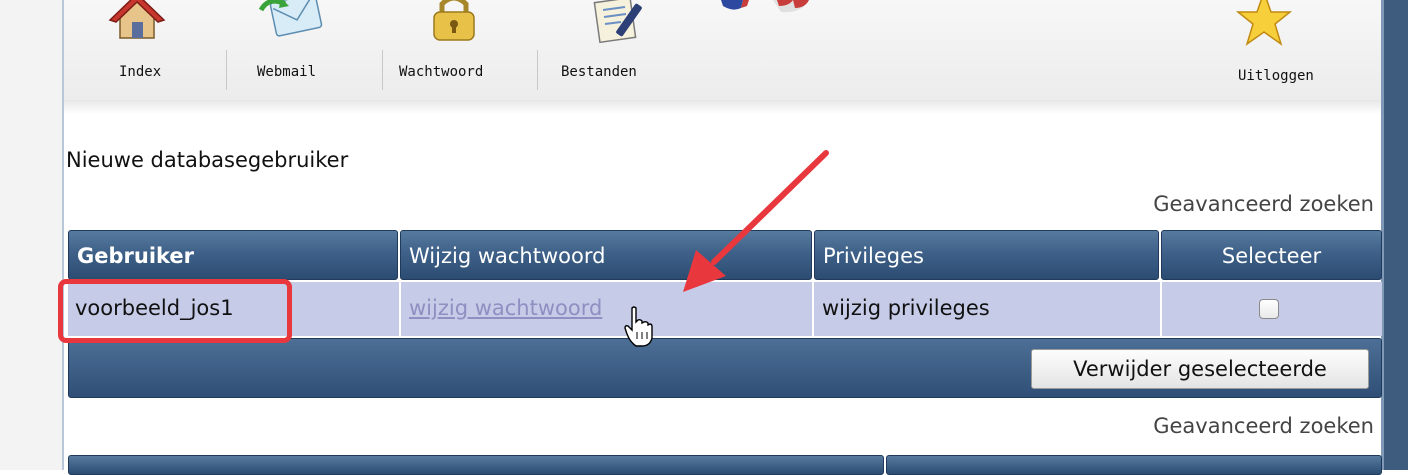 This screenshot has height=475, width=1408. Describe the element at coordinates (756, 221) in the screenshot. I see `arrow-icon` at that location.